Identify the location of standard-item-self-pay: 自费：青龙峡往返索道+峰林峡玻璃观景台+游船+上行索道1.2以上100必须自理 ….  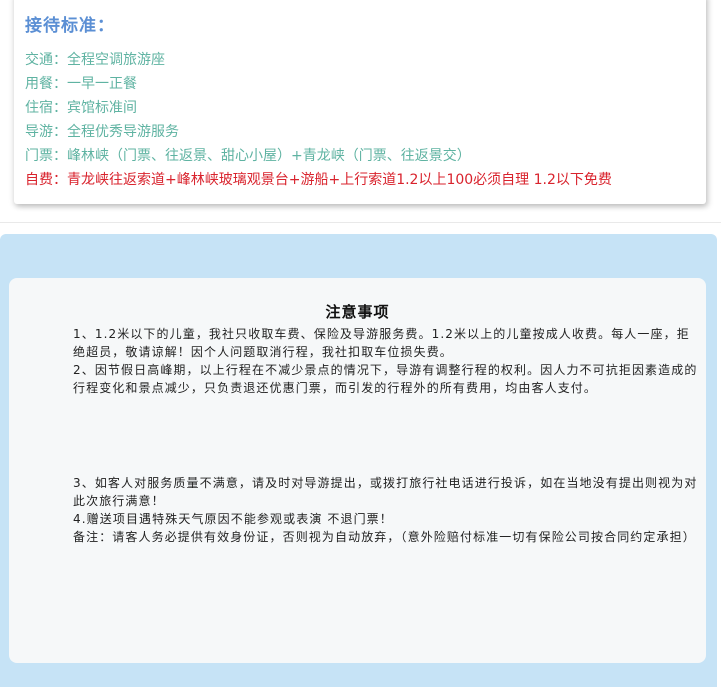
(318, 180).